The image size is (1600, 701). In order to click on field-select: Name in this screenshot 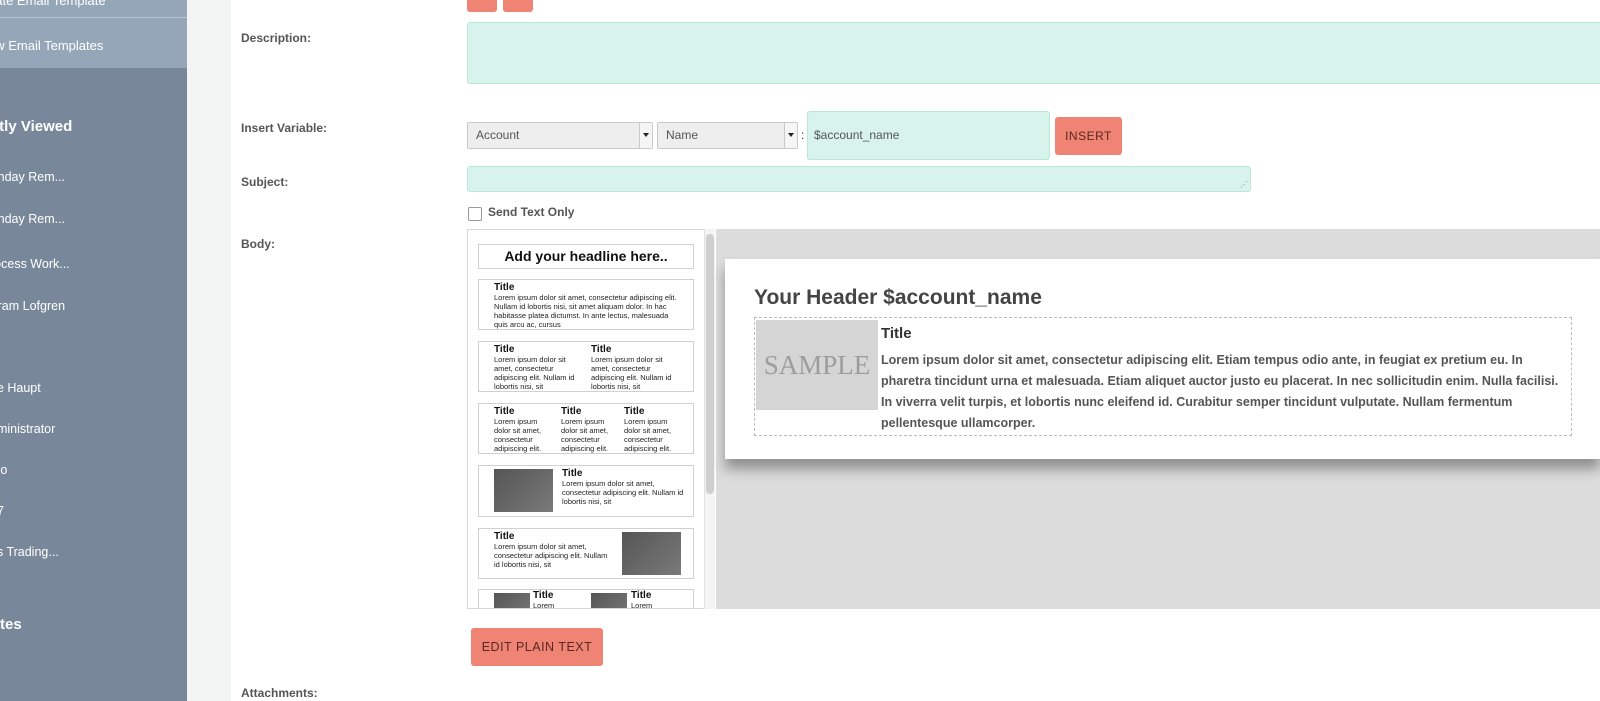, I will do `click(727, 135)`.